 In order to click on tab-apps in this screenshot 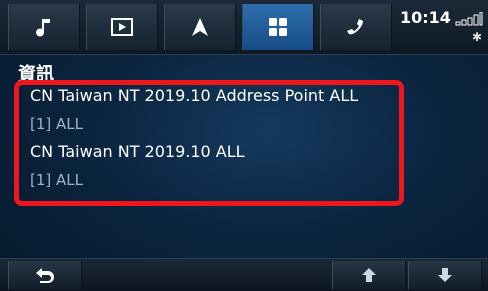, I will do `click(278, 27)`.